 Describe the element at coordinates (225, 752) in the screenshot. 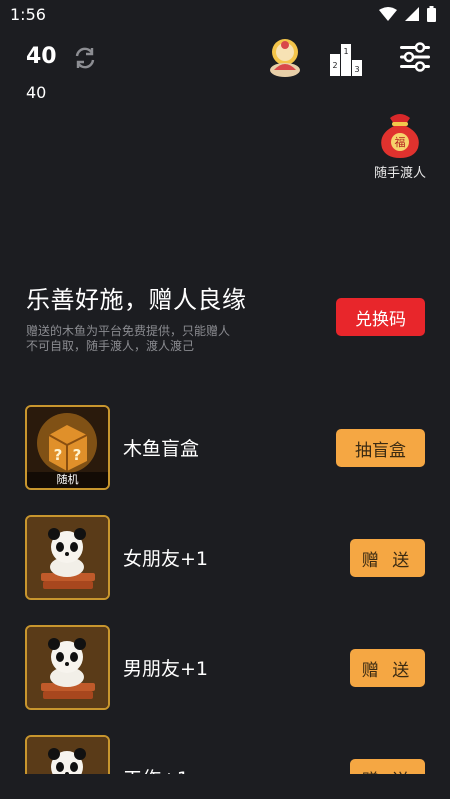

I see `list-item: 工作+1 赠 送` at that location.